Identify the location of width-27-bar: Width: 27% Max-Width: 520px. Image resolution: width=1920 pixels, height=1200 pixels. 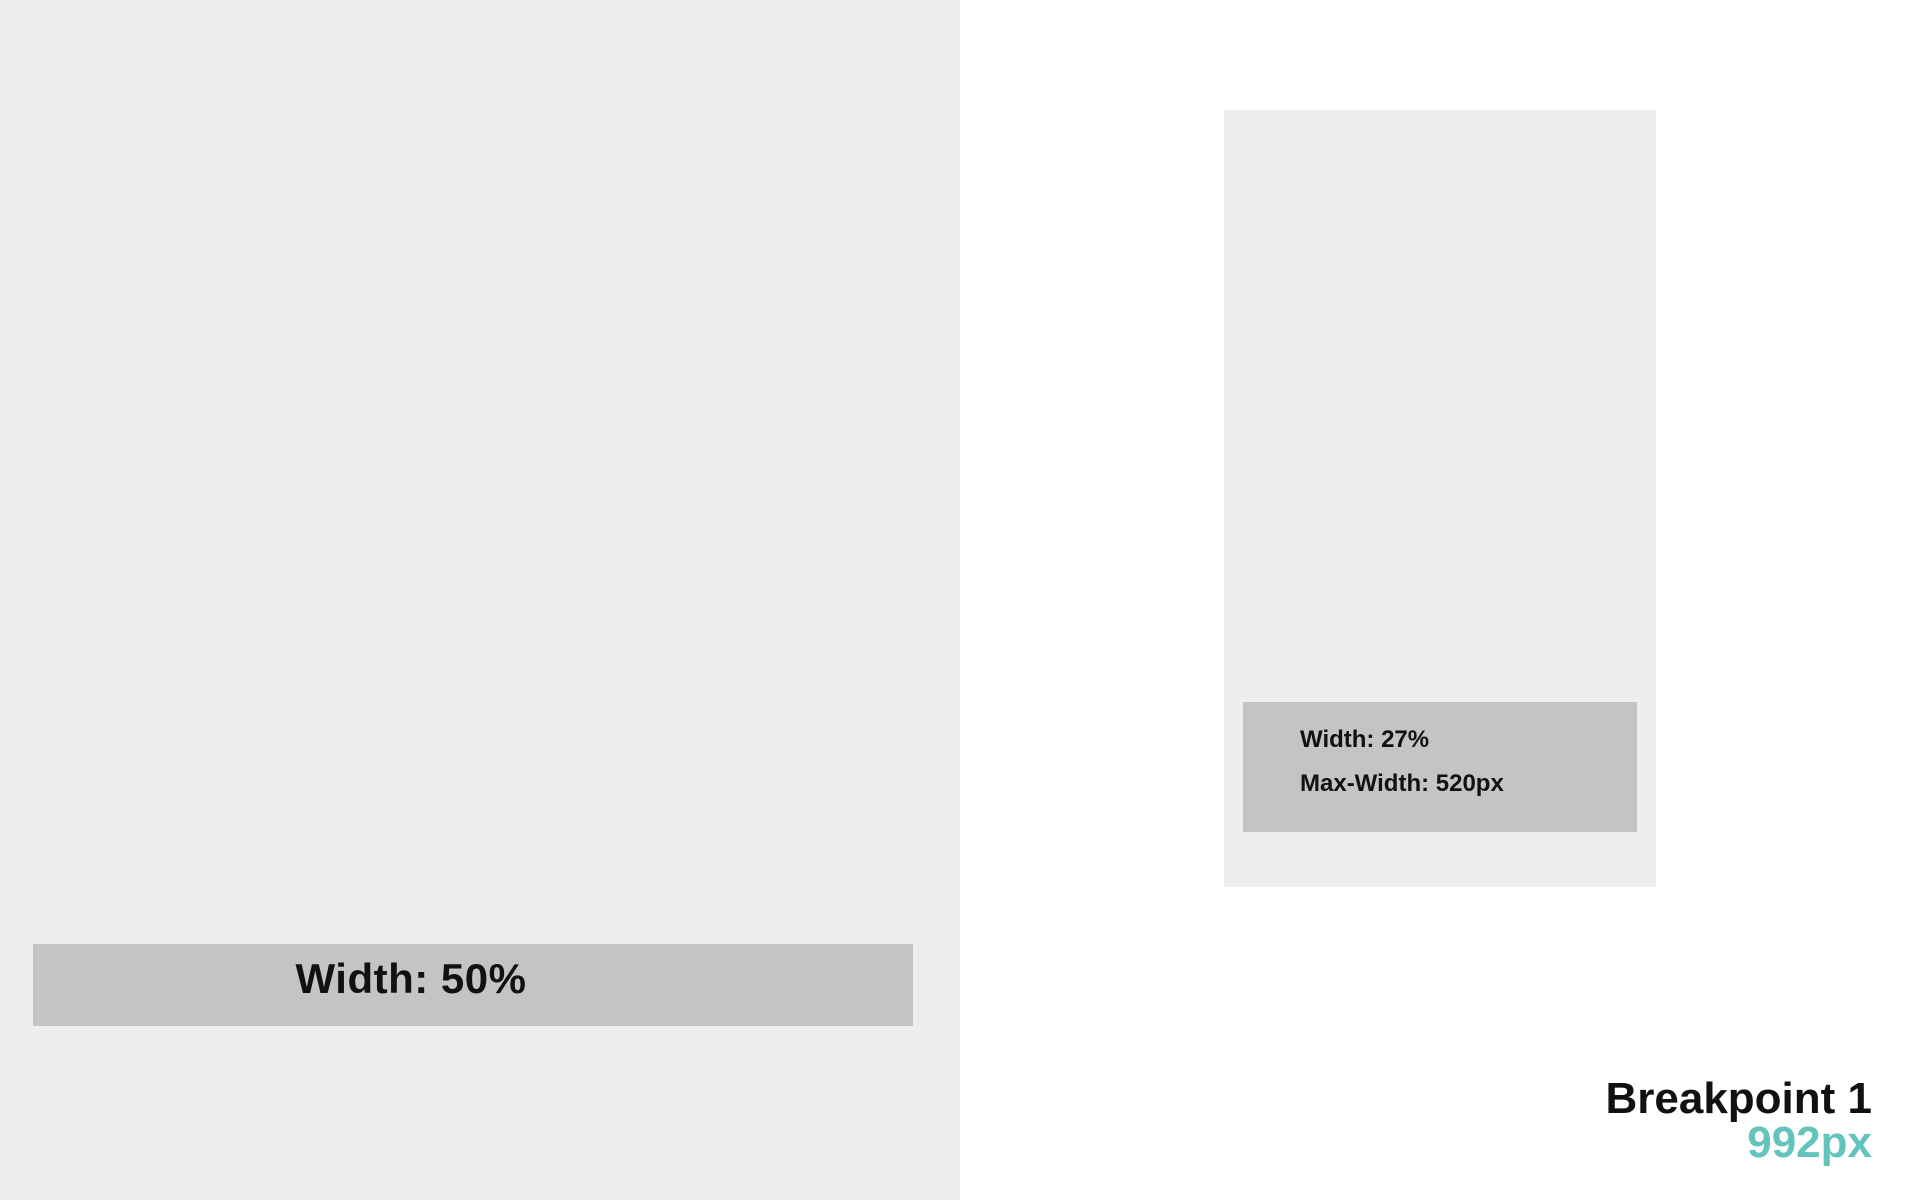
(1440, 767).